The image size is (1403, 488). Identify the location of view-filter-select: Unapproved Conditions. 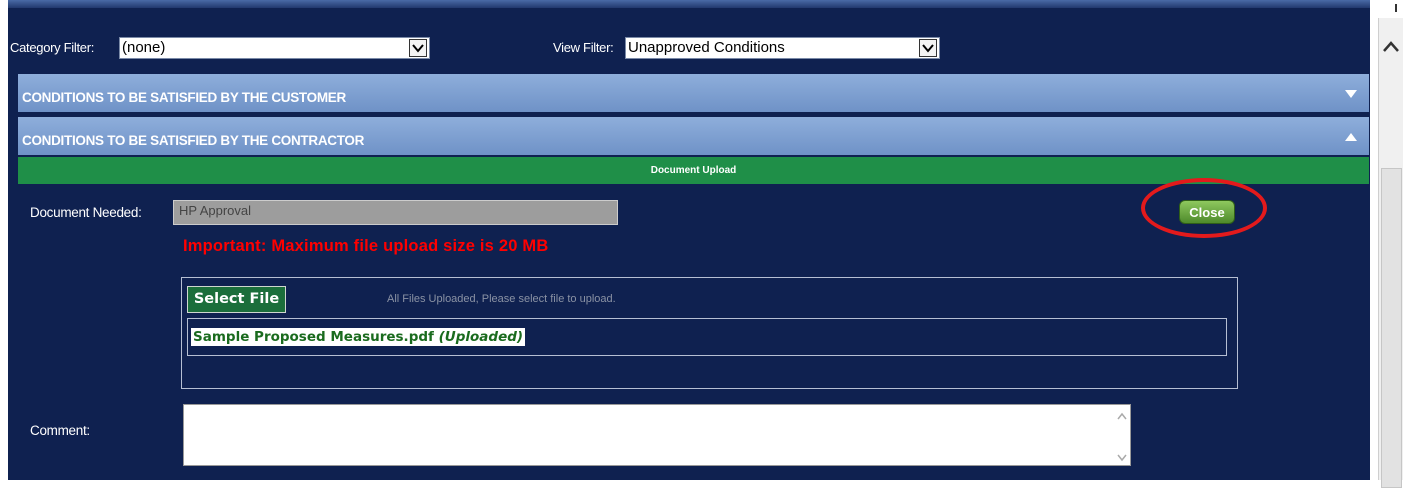
(782, 48).